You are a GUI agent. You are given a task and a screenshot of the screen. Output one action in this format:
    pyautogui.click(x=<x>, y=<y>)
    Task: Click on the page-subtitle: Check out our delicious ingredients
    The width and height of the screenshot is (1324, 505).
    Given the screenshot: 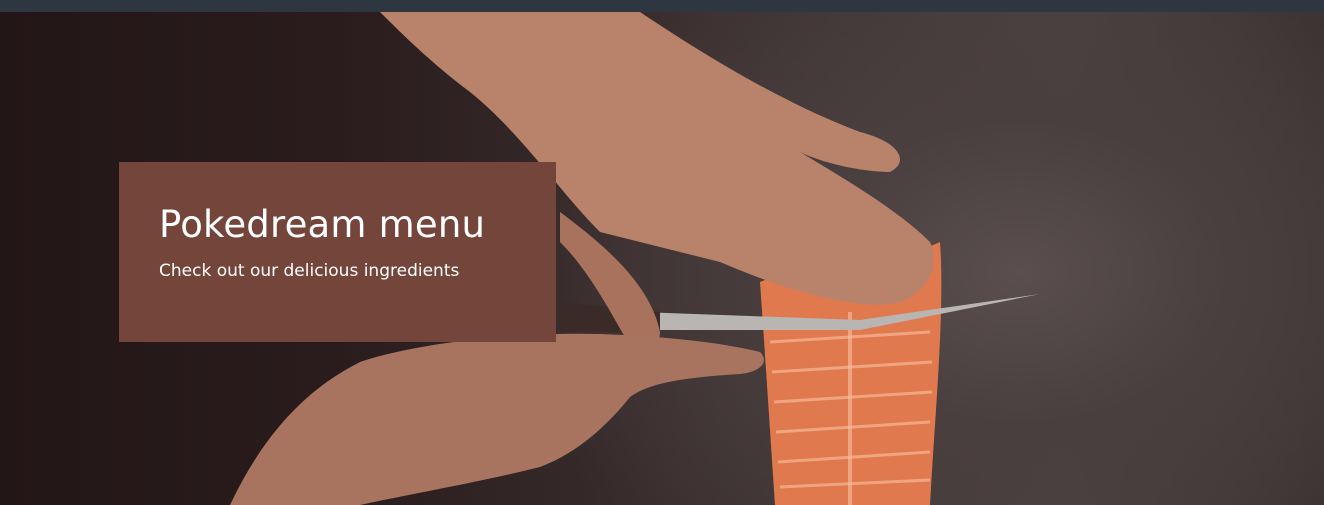 What is the action you would take?
    pyautogui.click(x=309, y=271)
    